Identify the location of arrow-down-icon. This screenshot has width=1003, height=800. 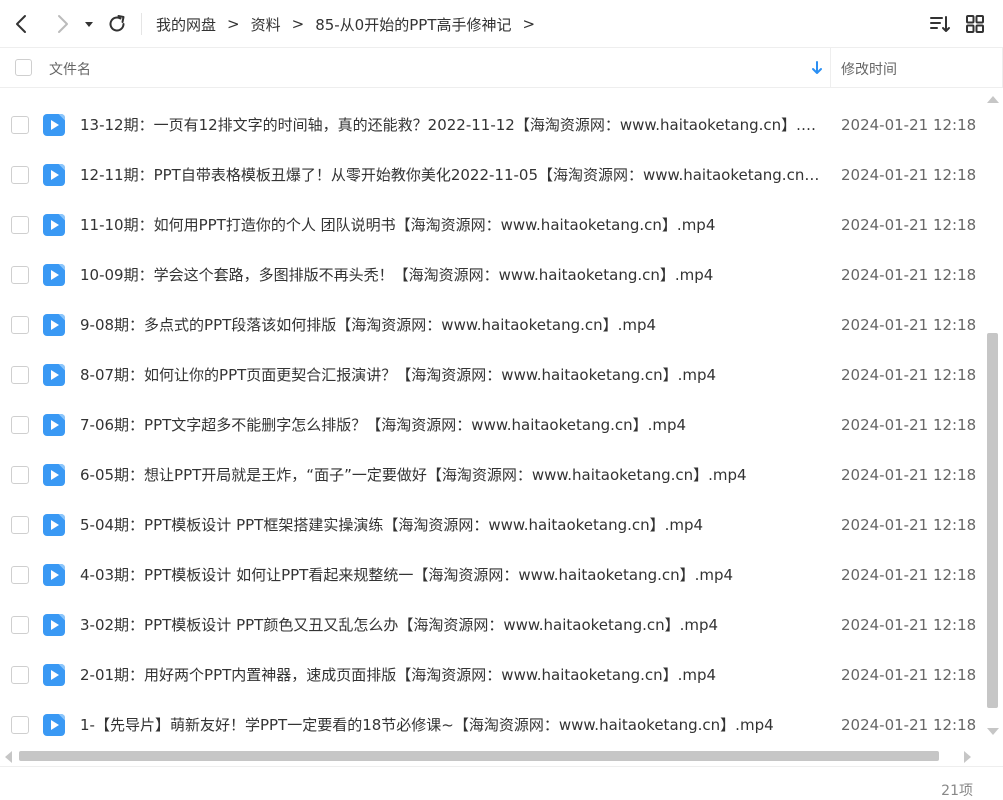
(817, 67).